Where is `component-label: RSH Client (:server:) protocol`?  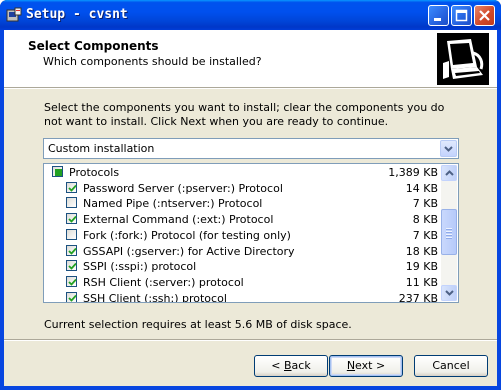
component-label: RSH Client (:server:) protocol is located at coordinates (163, 282).